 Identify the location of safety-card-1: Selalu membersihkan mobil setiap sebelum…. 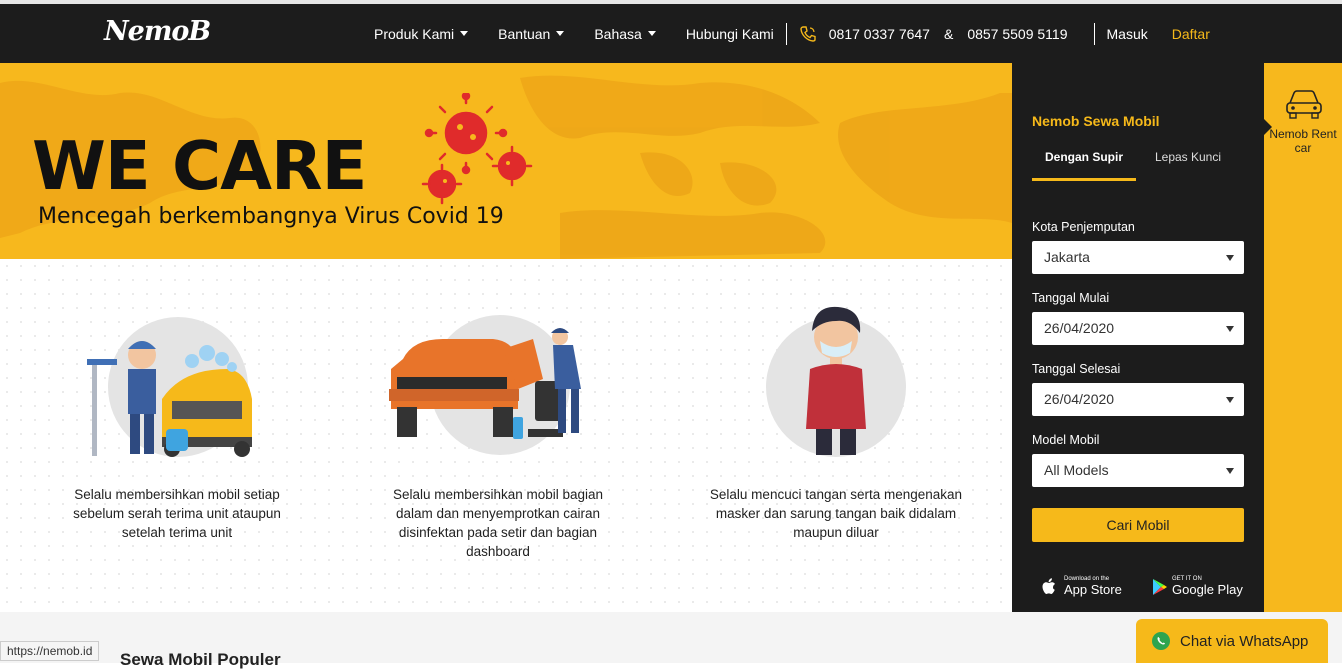
(177, 419).